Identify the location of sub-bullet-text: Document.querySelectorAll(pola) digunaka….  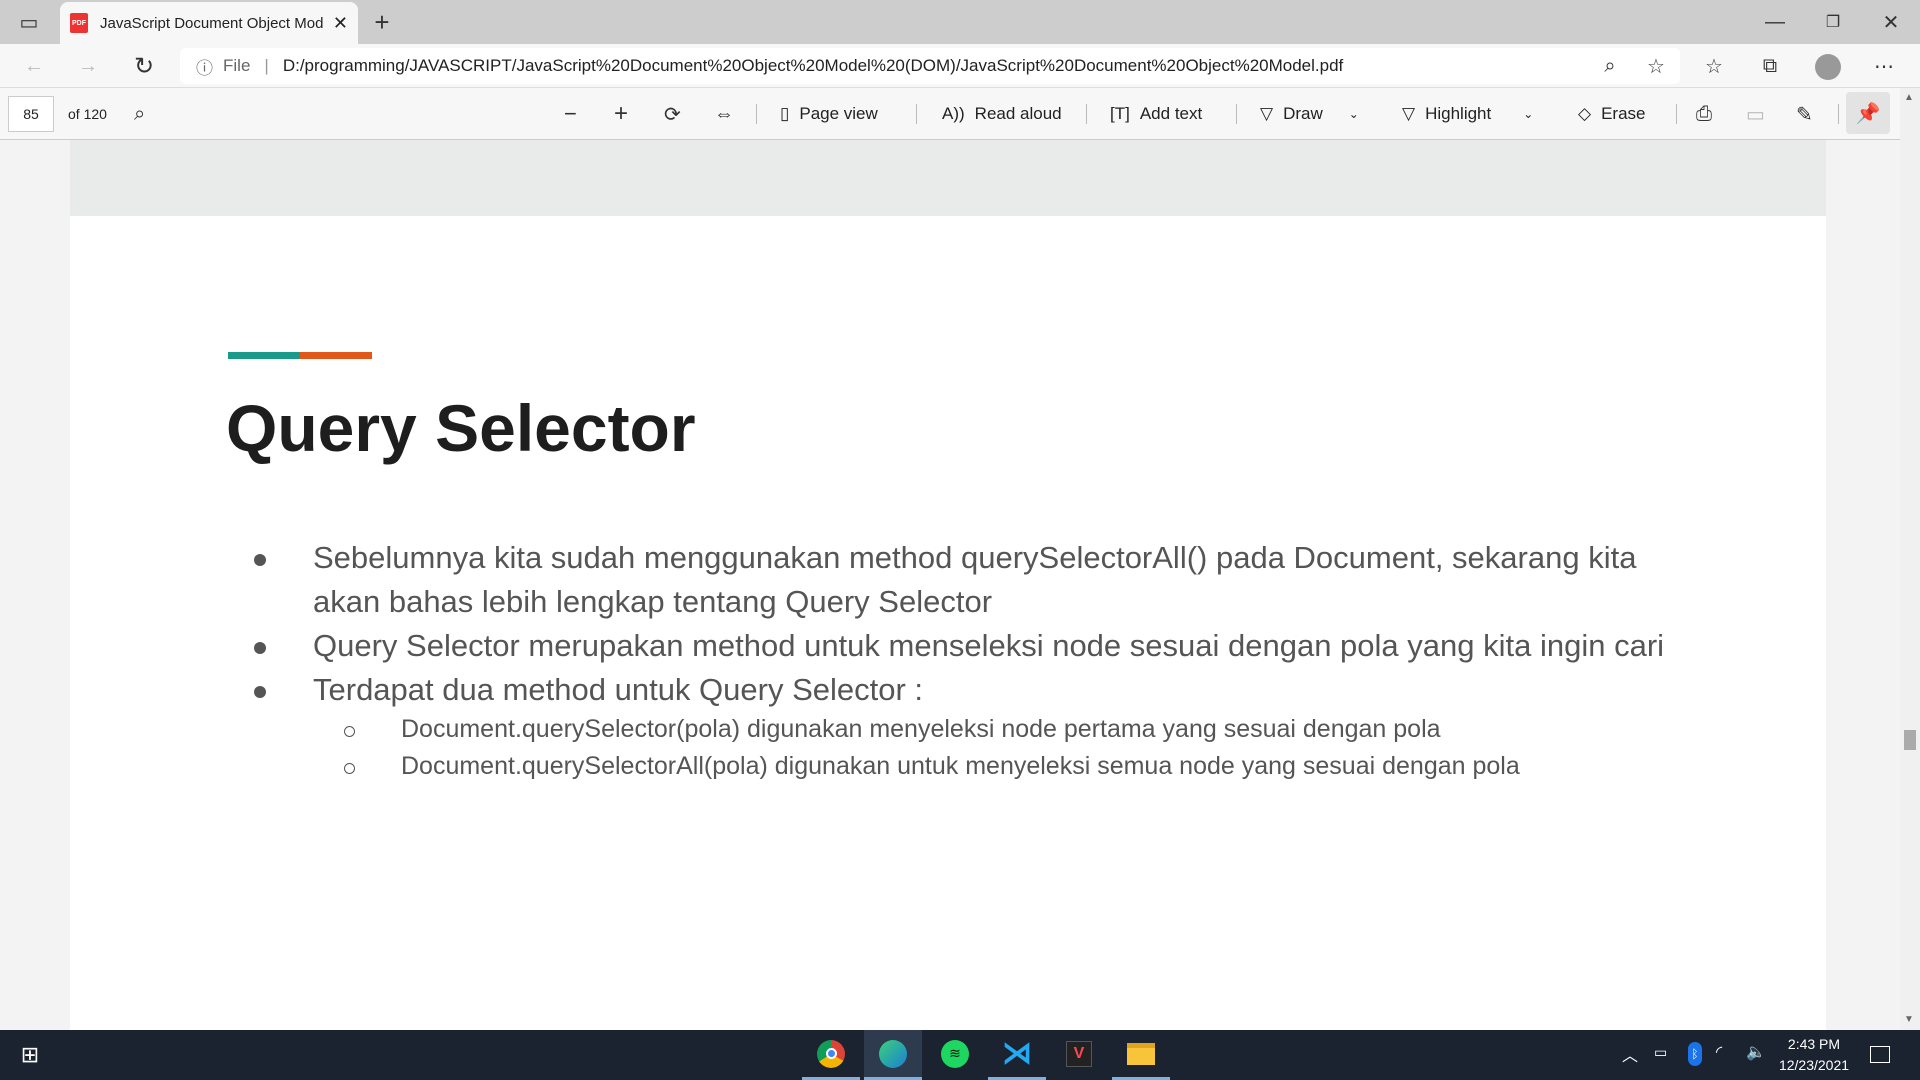
(960, 766).